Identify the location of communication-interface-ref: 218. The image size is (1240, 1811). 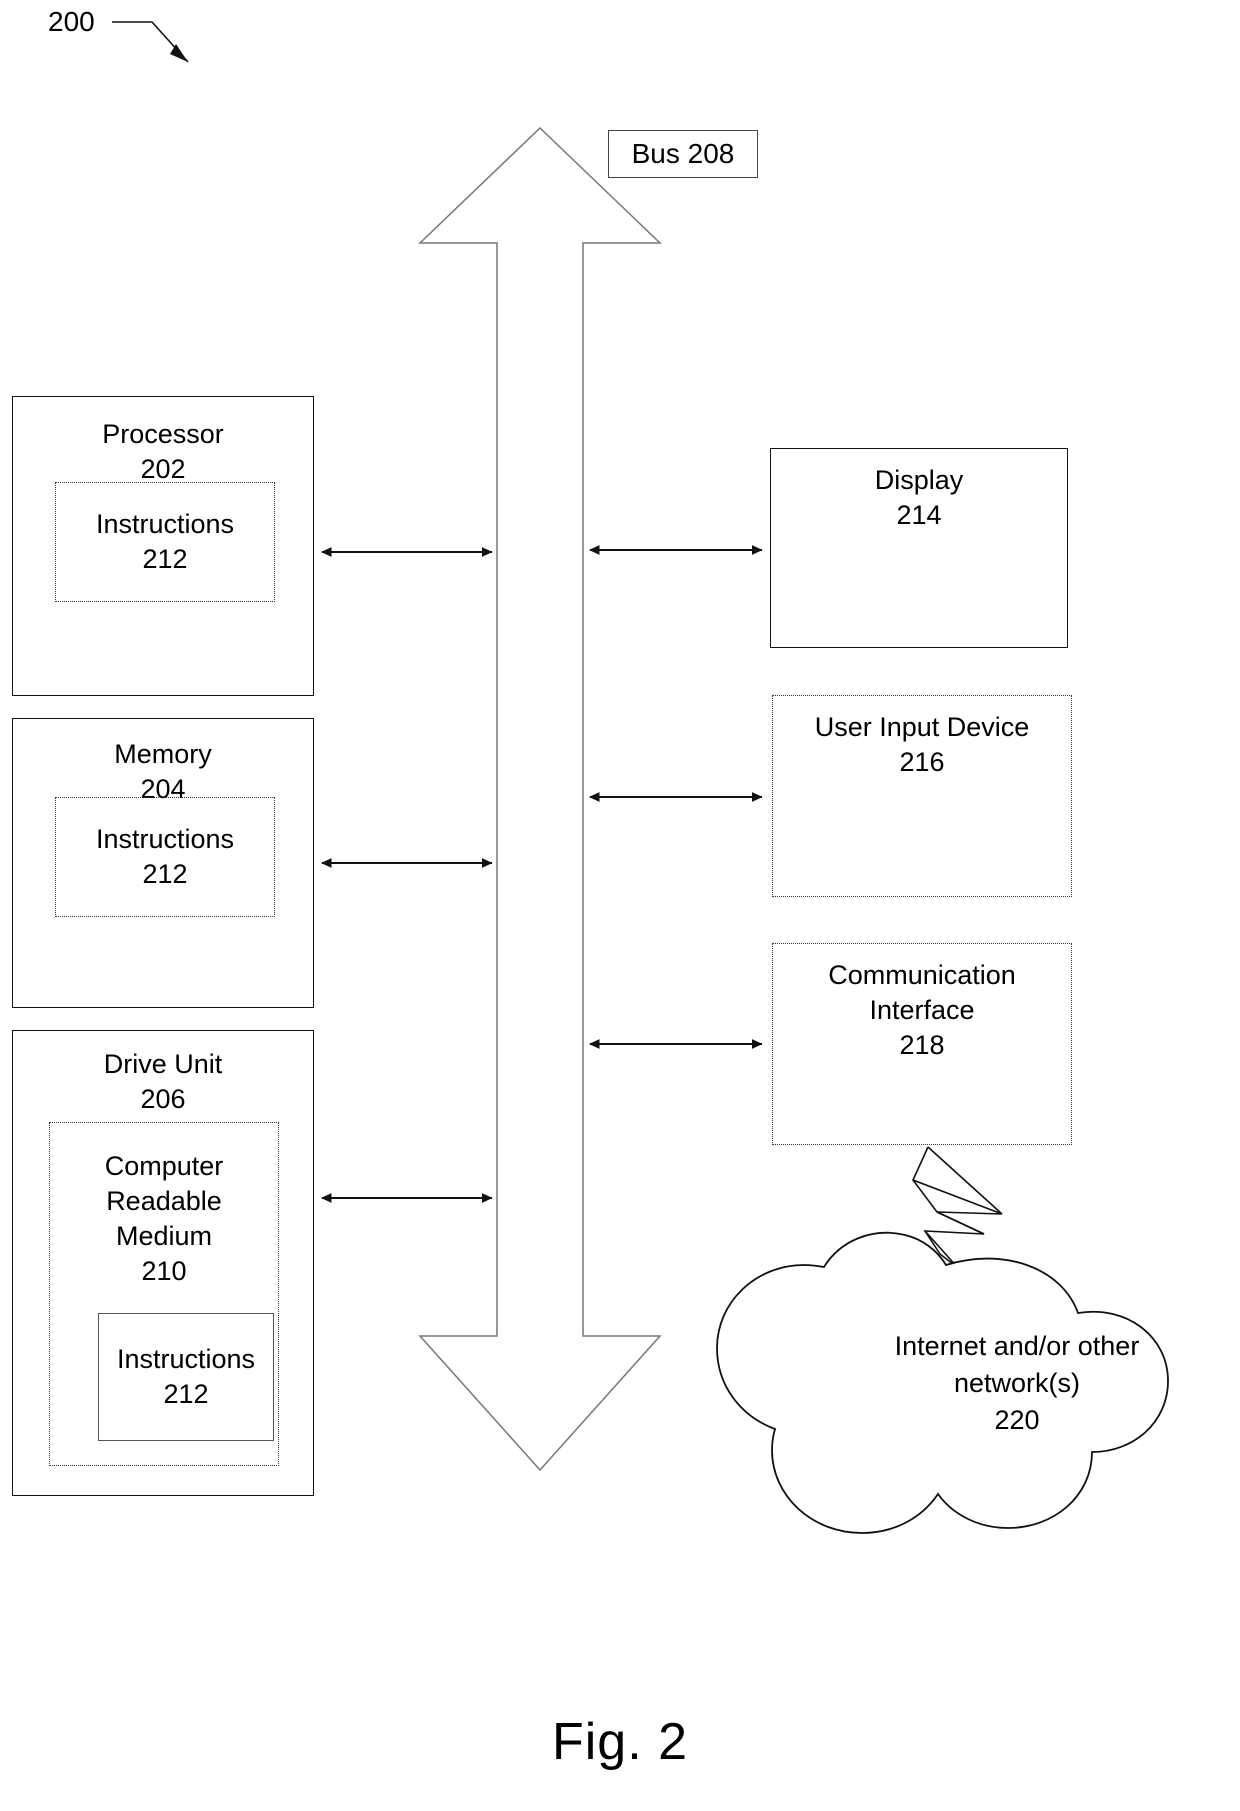
(922, 1045).